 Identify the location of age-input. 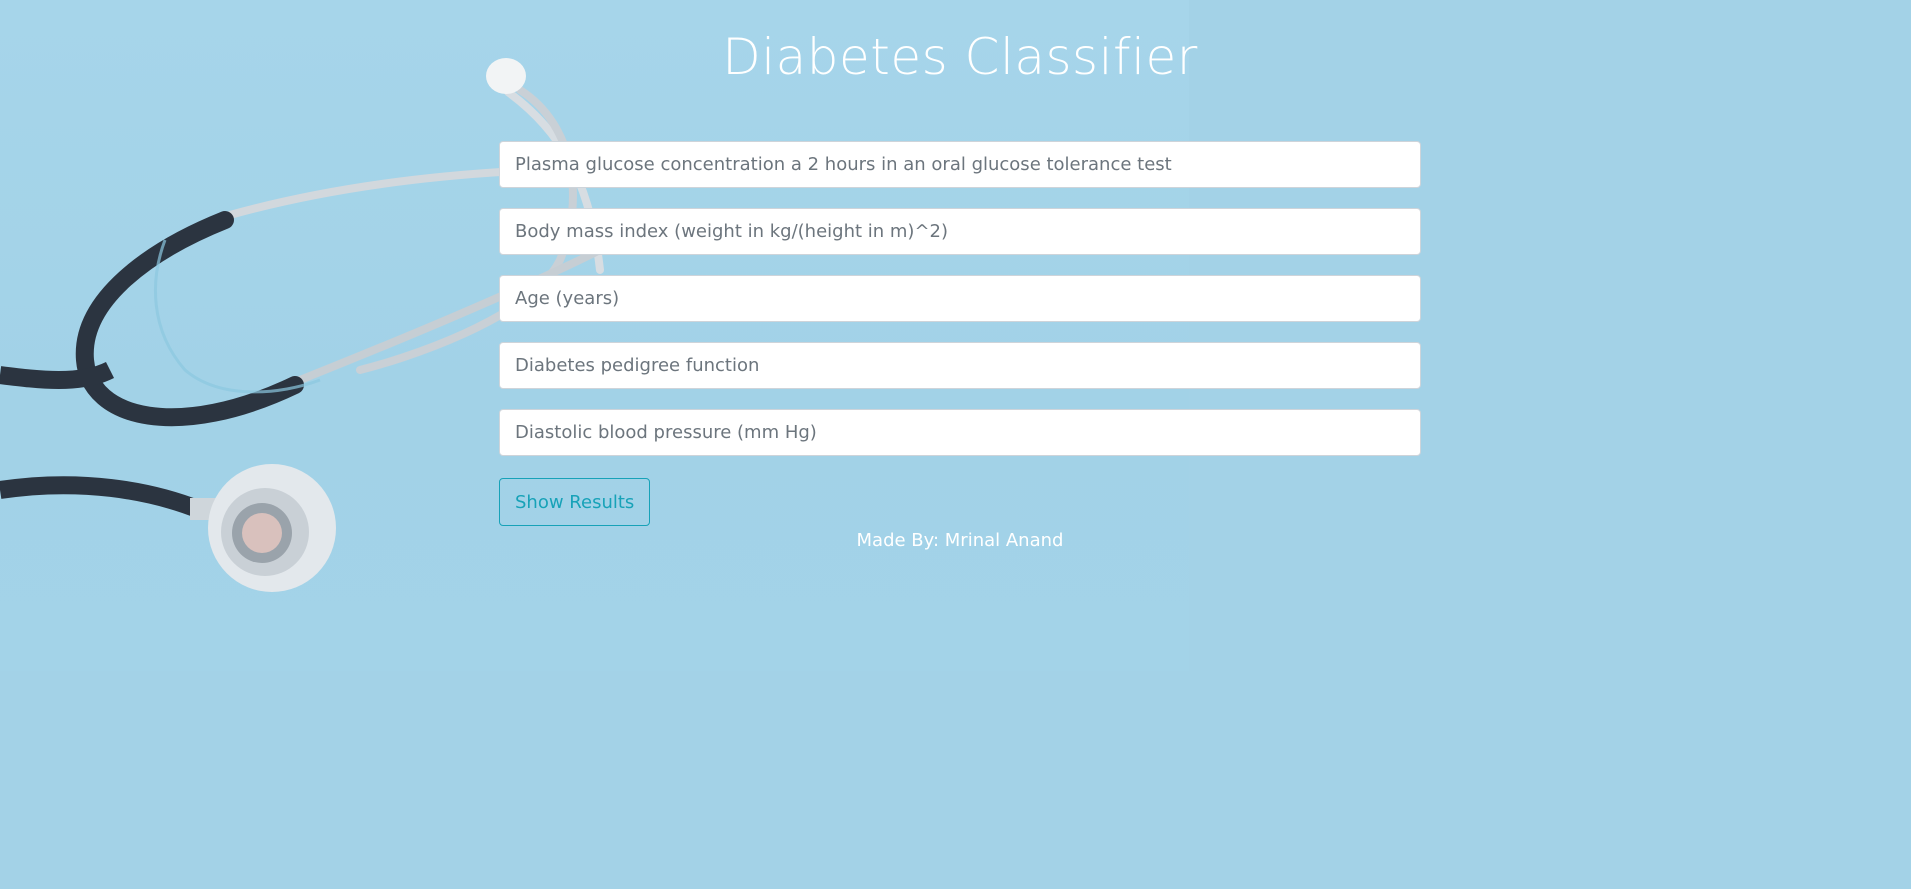
(960, 298).